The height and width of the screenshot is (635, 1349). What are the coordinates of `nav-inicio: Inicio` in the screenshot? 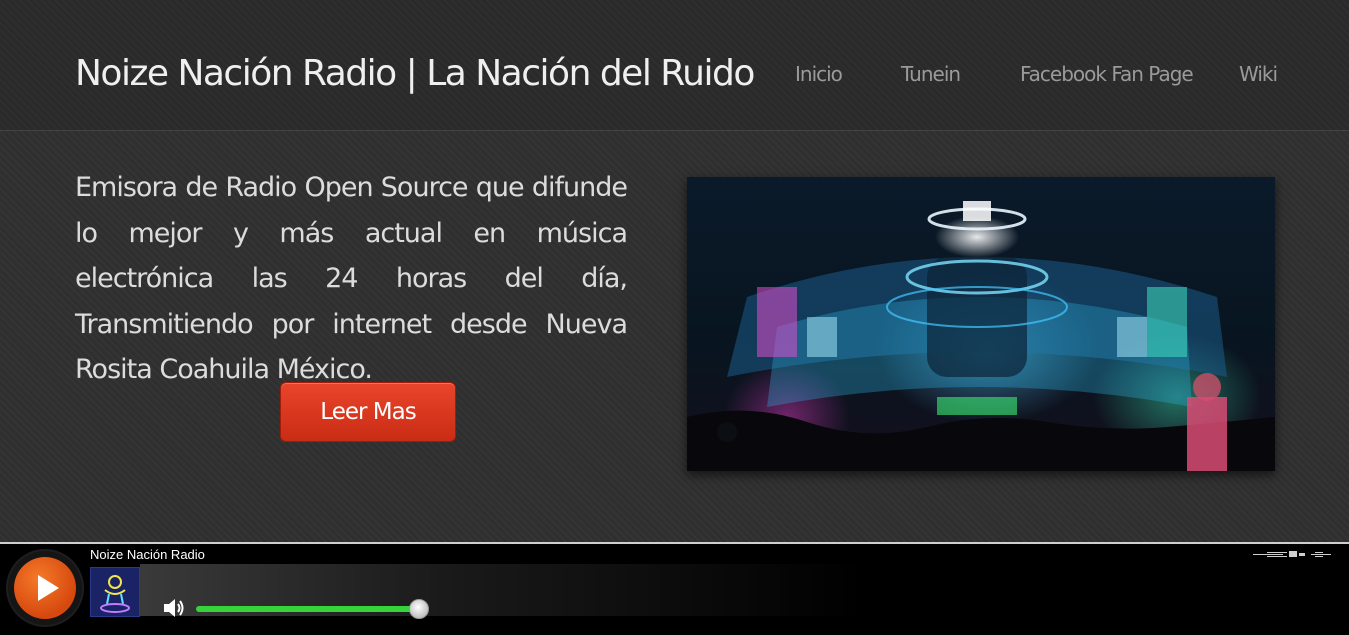 It's located at (819, 74).